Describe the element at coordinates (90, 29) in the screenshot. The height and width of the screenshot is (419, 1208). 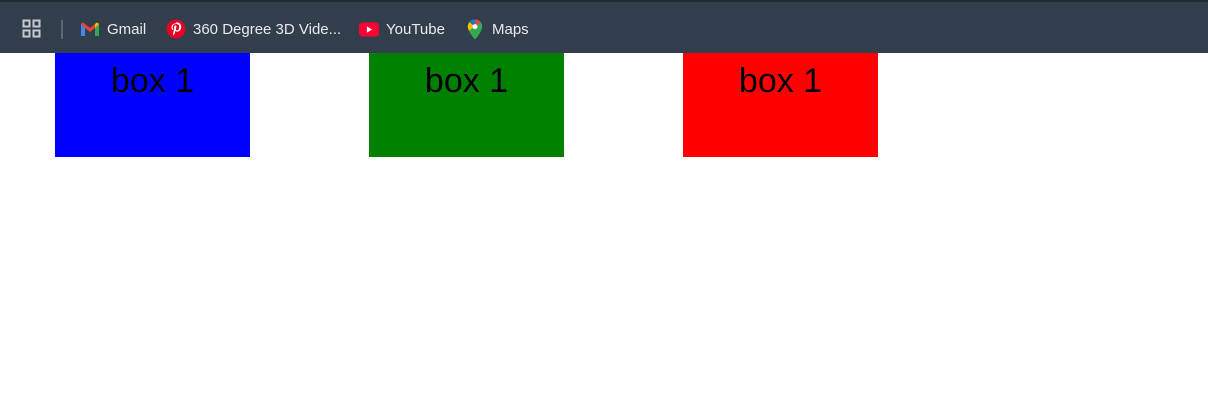
I see `gmail-icon` at that location.